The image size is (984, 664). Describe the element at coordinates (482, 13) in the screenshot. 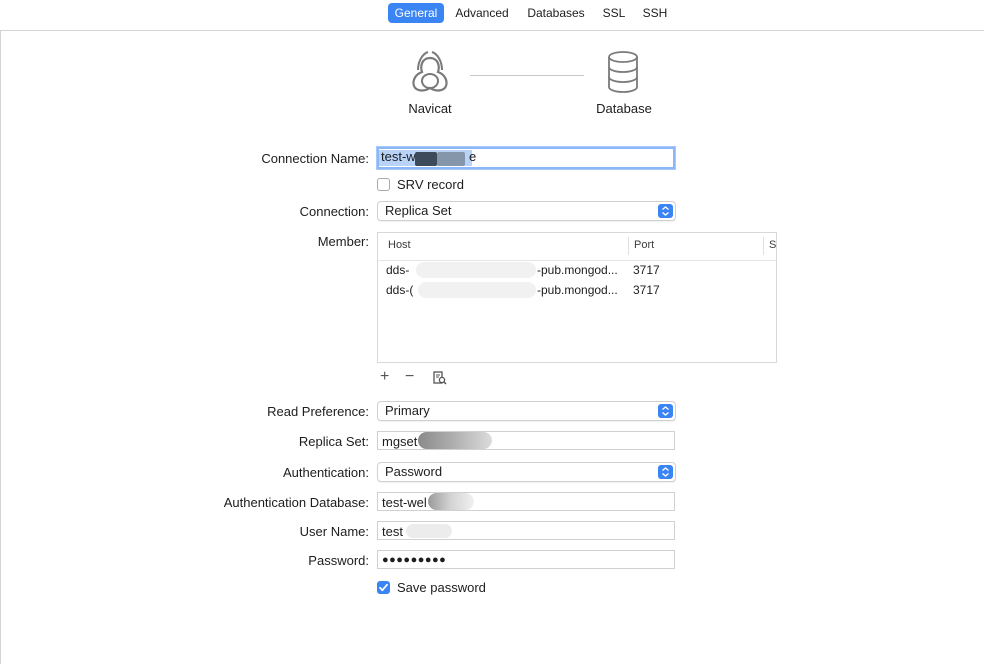

I see `tab-advanced: Advanced` at that location.